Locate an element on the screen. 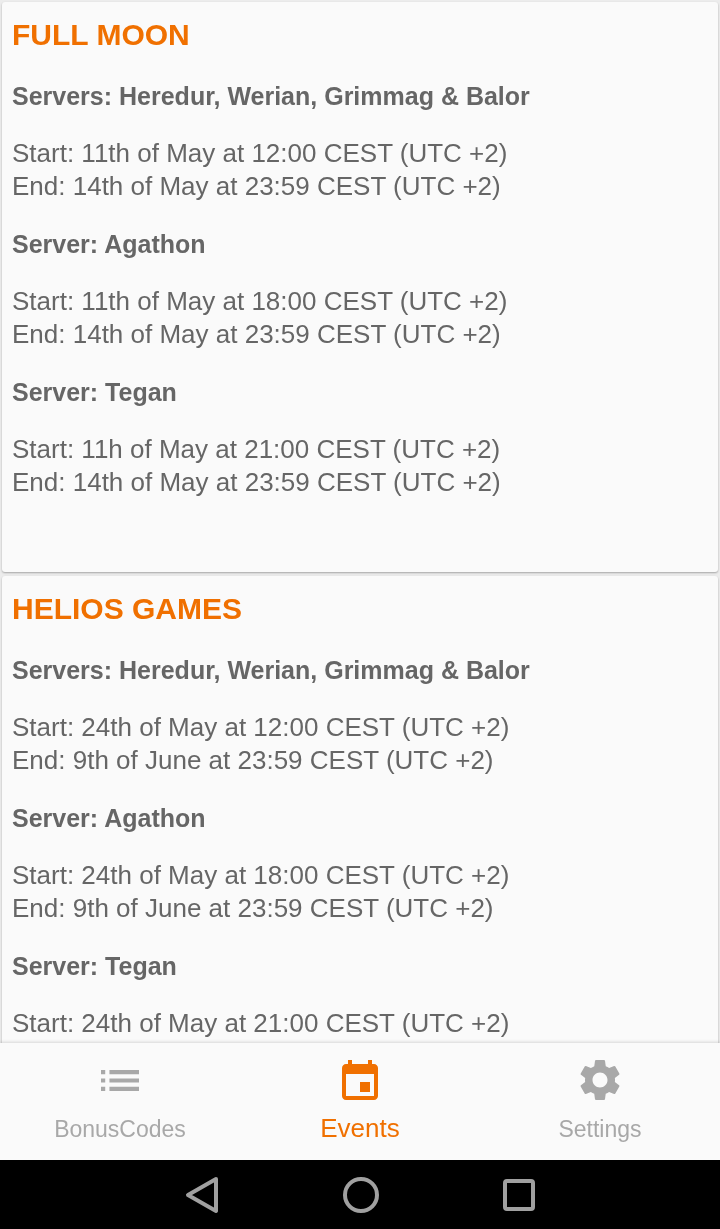  start-time-text: Start: 11th of May at 12:00 CEST (UTC +2) is located at coordinates (260, 153).